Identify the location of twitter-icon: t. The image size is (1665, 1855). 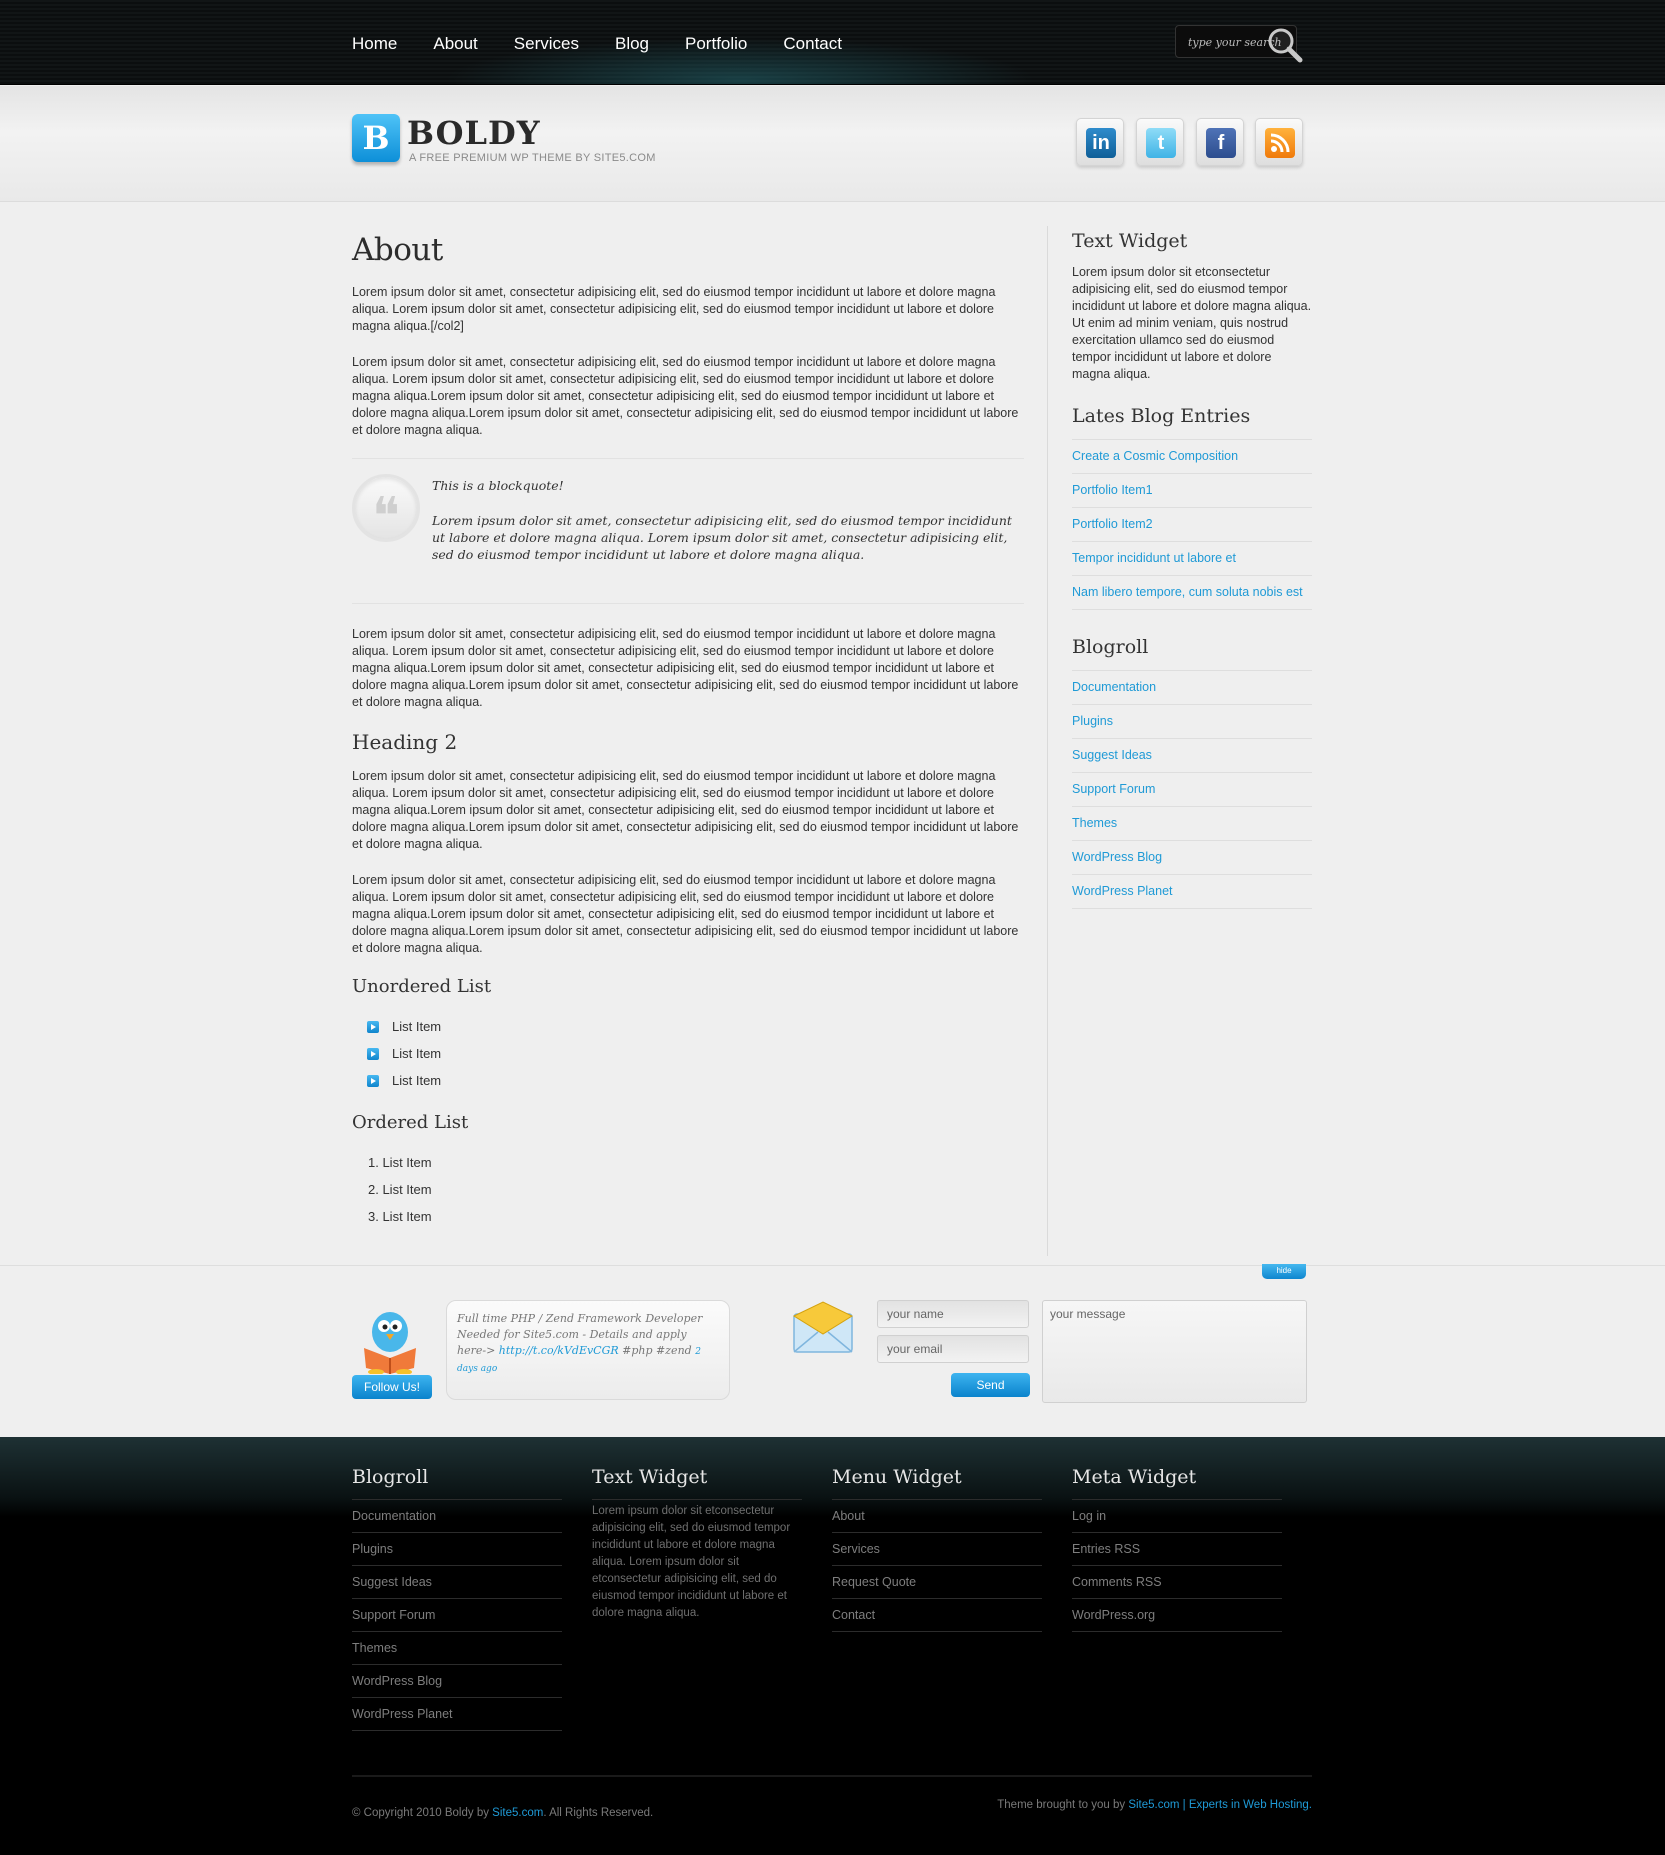
(1161, 143).